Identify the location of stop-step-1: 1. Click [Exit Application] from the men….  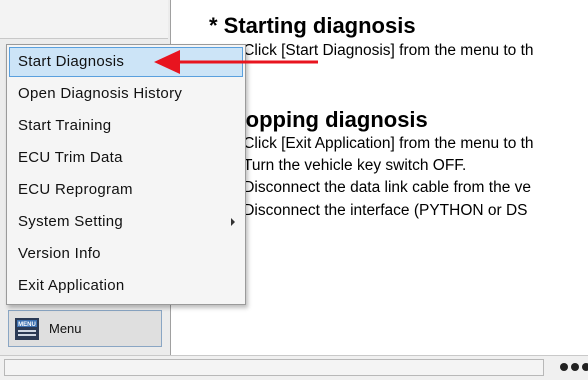
(380, 143).